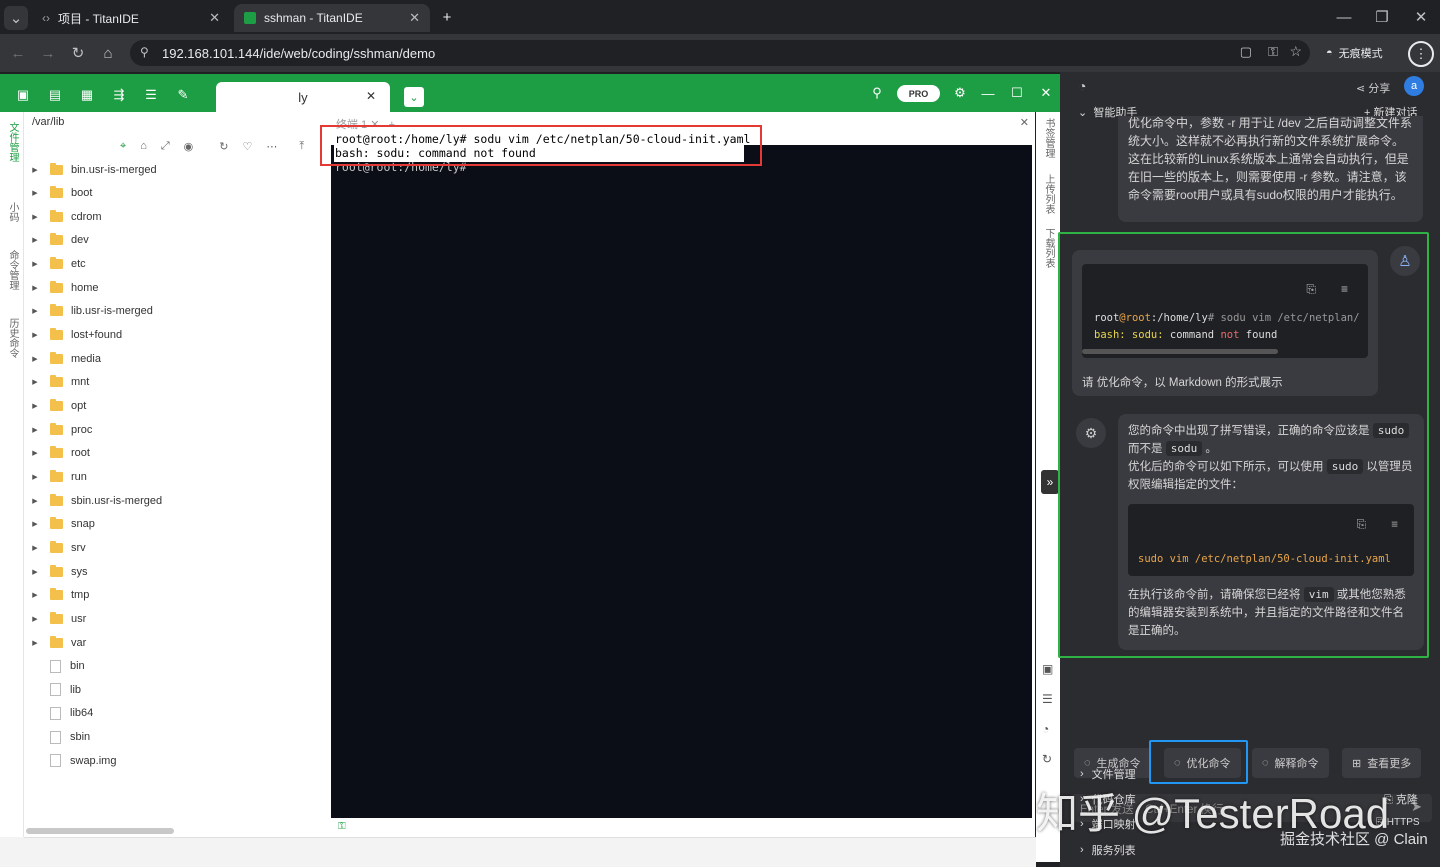 This screenshot has width=1440, height=867. I want to click on tree-folder-item: ▶ run, so click(174, 476).